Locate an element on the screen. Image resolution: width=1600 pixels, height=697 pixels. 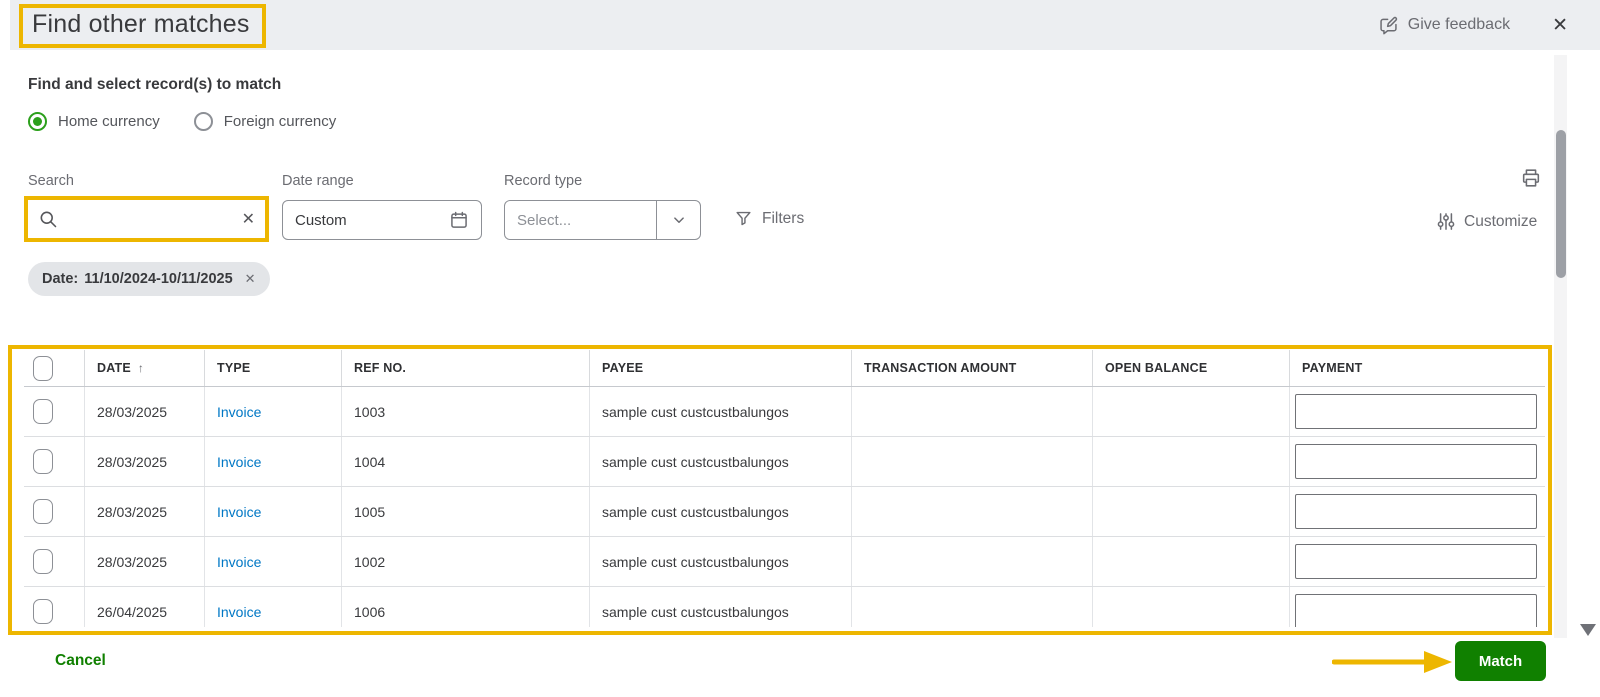
radio-selected-icon is located at coordinates (37, 121).